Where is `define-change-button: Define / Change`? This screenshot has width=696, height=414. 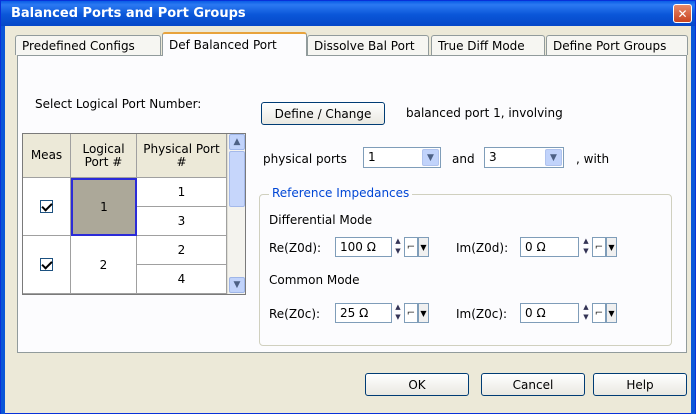
define-change-button: Define / Change is located at coordinates (323, 113).